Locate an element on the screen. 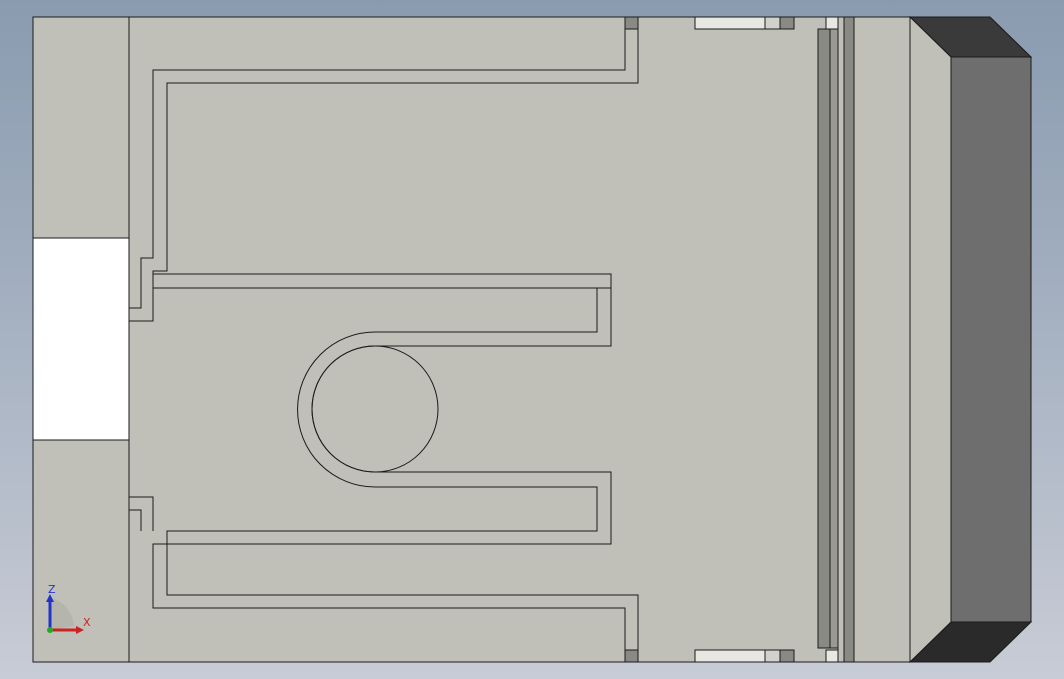  view-orientation-triad: Z X is located at coordinates (68, 608).